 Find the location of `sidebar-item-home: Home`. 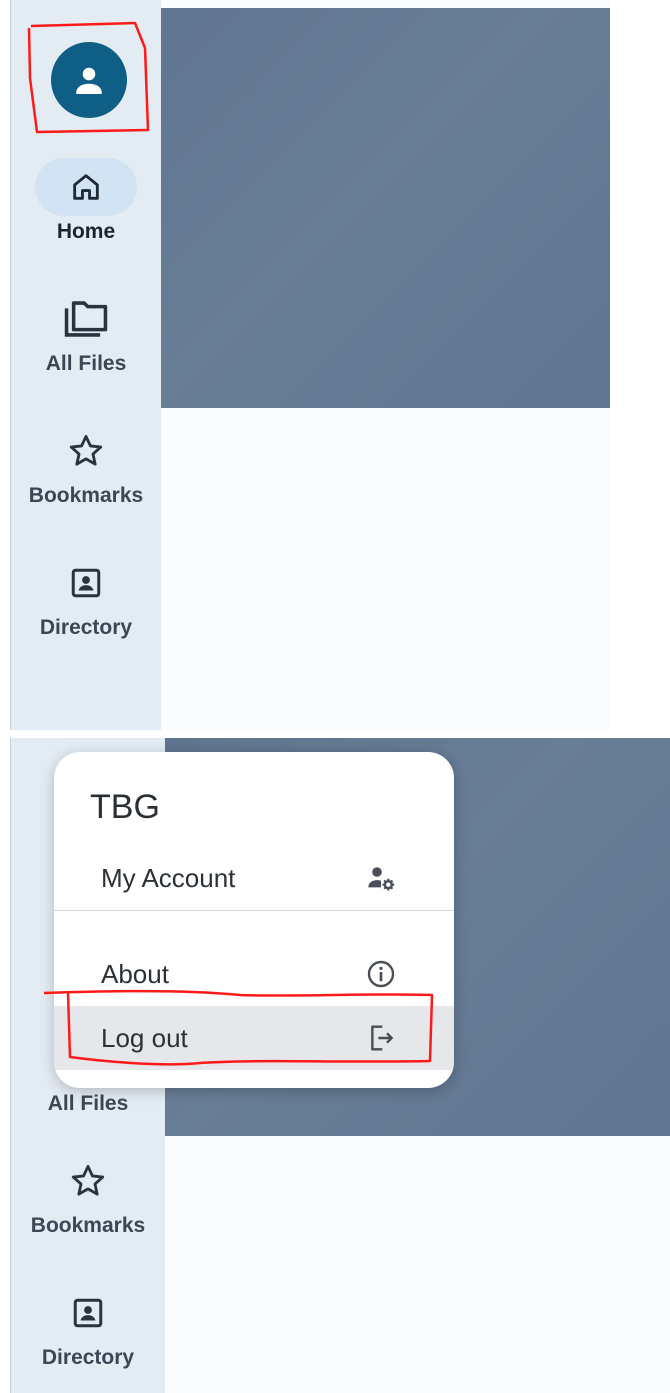

sidebar-item-home: Home is located at coordinates (86, 201).